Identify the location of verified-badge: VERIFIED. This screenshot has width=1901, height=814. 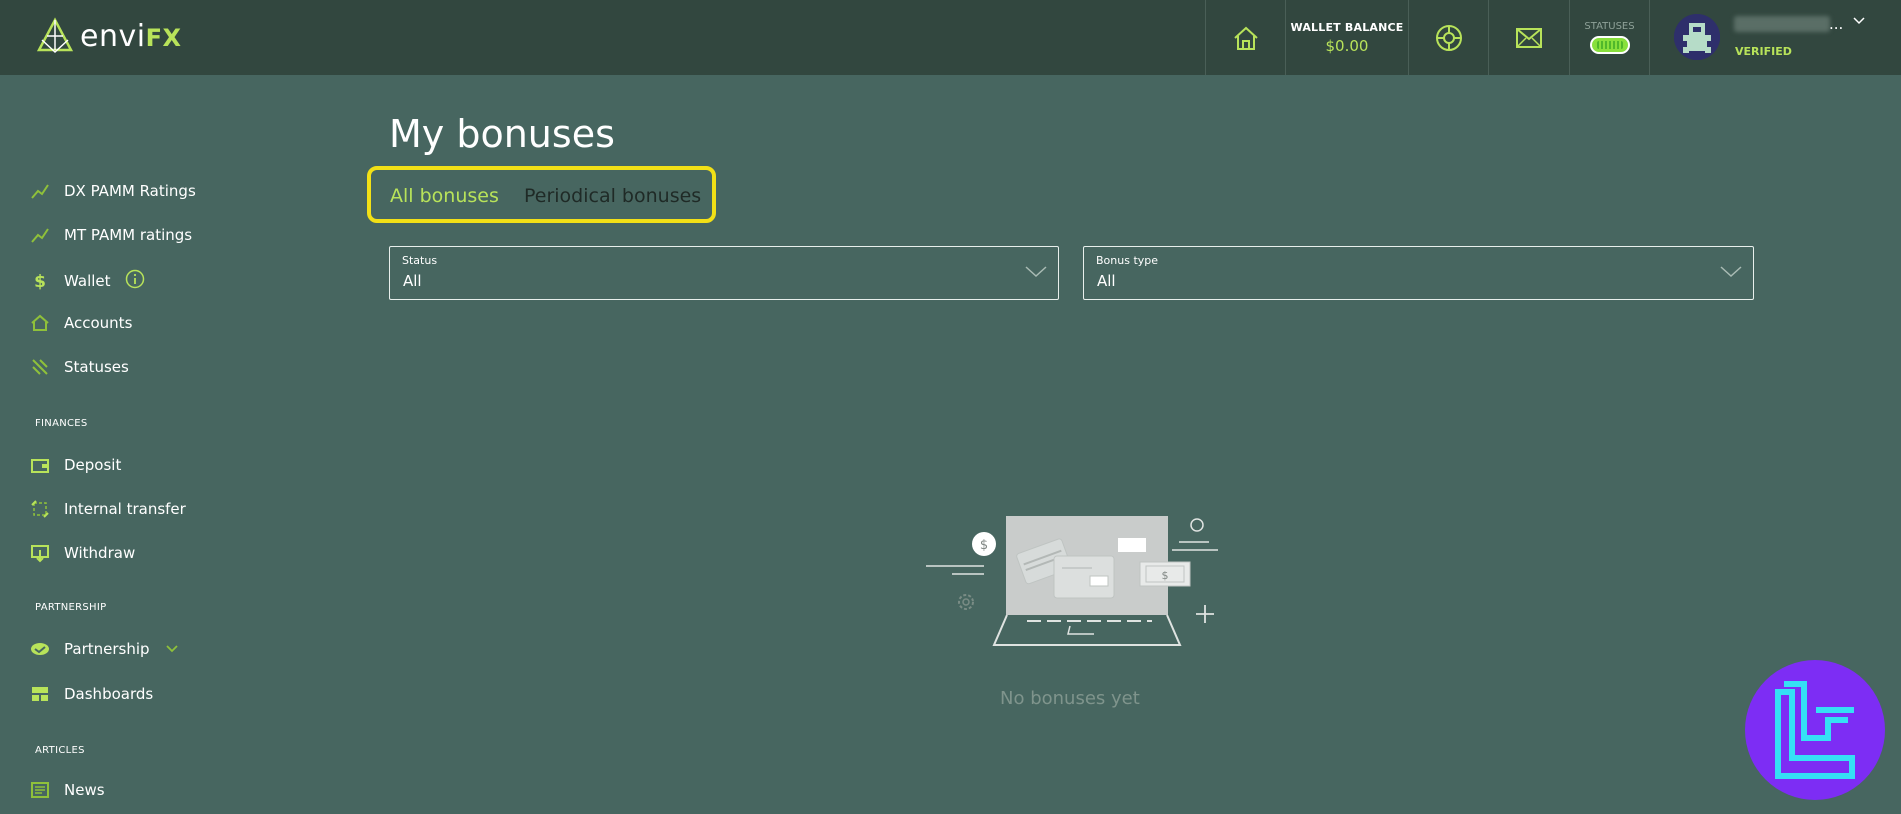
(1763, 51).